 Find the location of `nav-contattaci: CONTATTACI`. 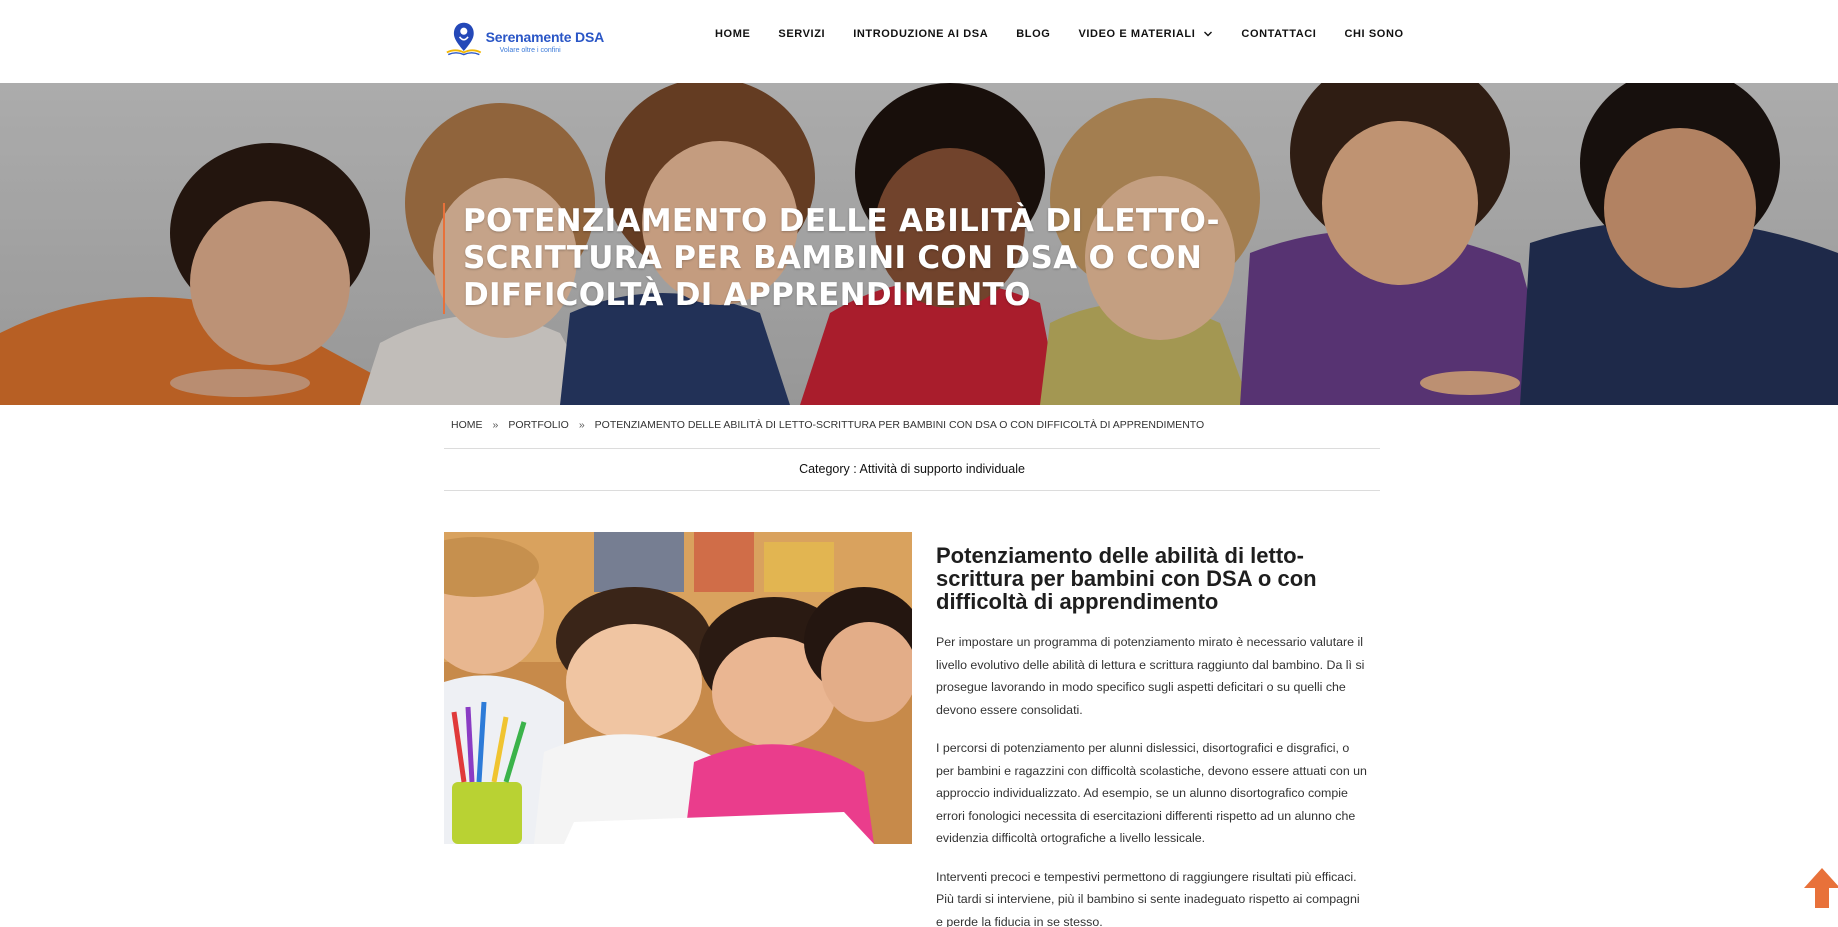

nav-contattaci: CONTATTACI is located at coordinates (1278, 34).